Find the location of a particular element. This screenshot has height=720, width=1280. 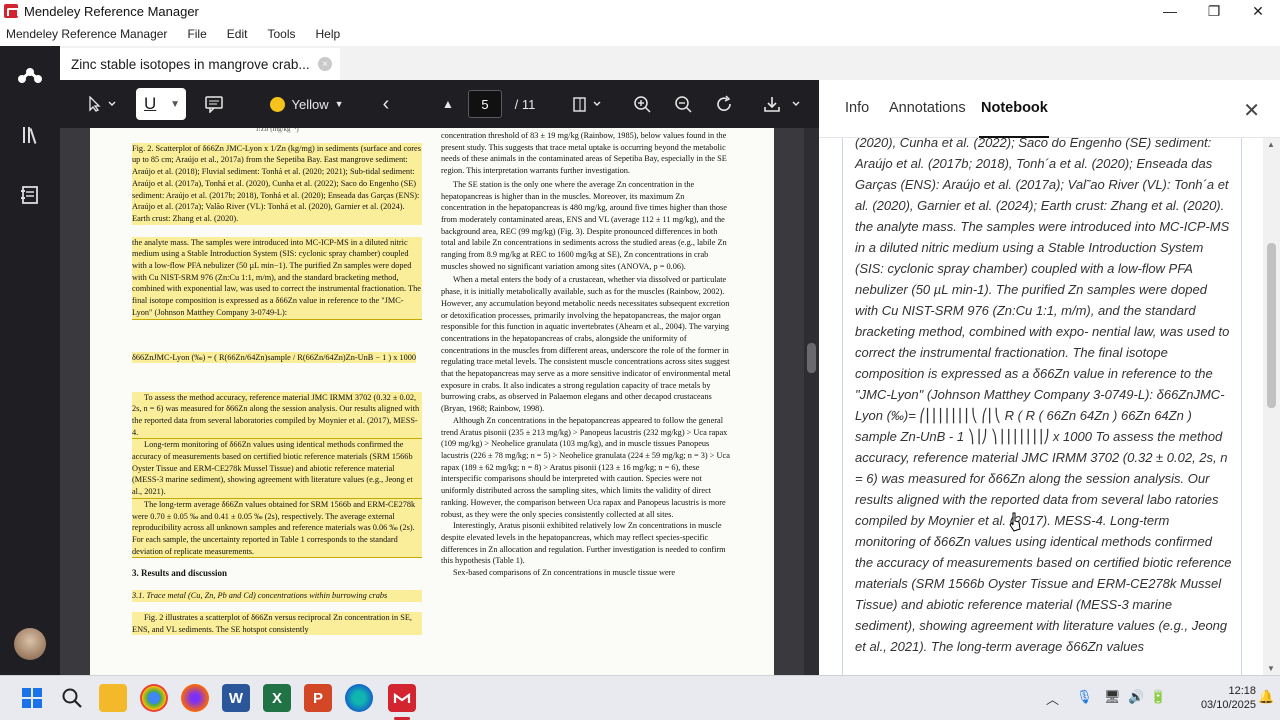

menu-app: Mendeley Reference Manager is located at coordinates (86, 34).